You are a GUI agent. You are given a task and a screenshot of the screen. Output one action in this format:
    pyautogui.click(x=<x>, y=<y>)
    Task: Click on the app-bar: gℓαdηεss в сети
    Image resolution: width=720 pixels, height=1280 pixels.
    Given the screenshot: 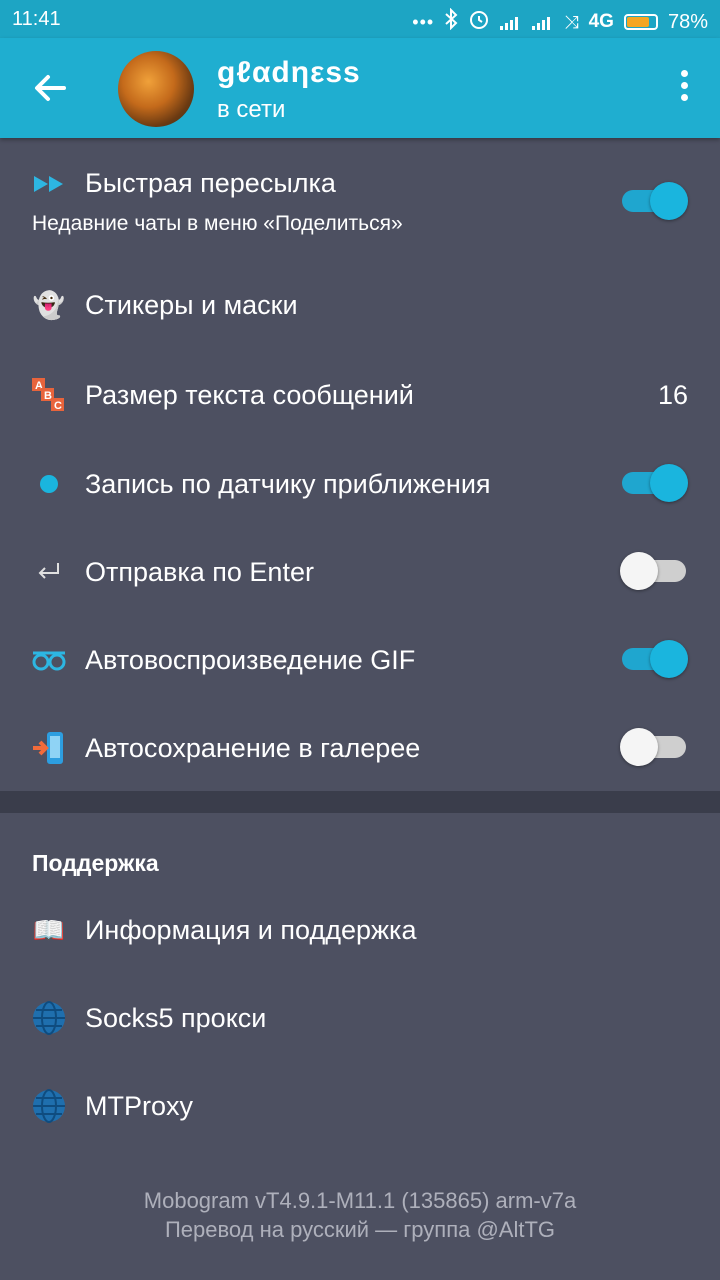 What is the action you would take?
    pyautogui.click(x=360, y=88)
    